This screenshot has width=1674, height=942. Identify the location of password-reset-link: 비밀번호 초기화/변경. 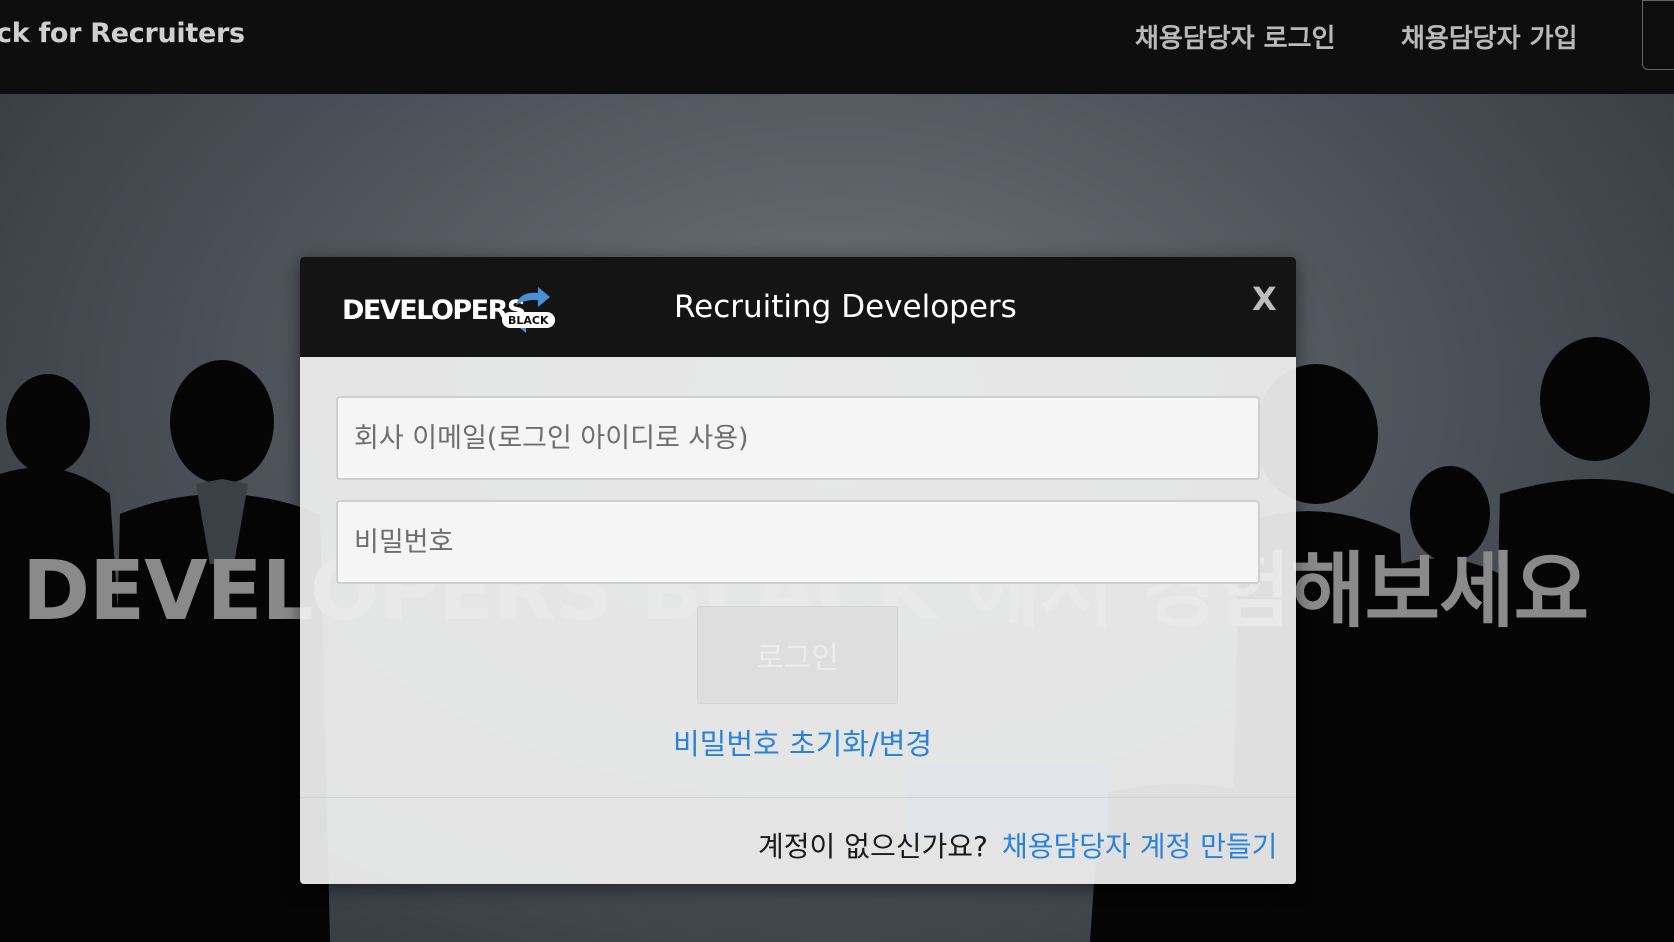
(802, 742).